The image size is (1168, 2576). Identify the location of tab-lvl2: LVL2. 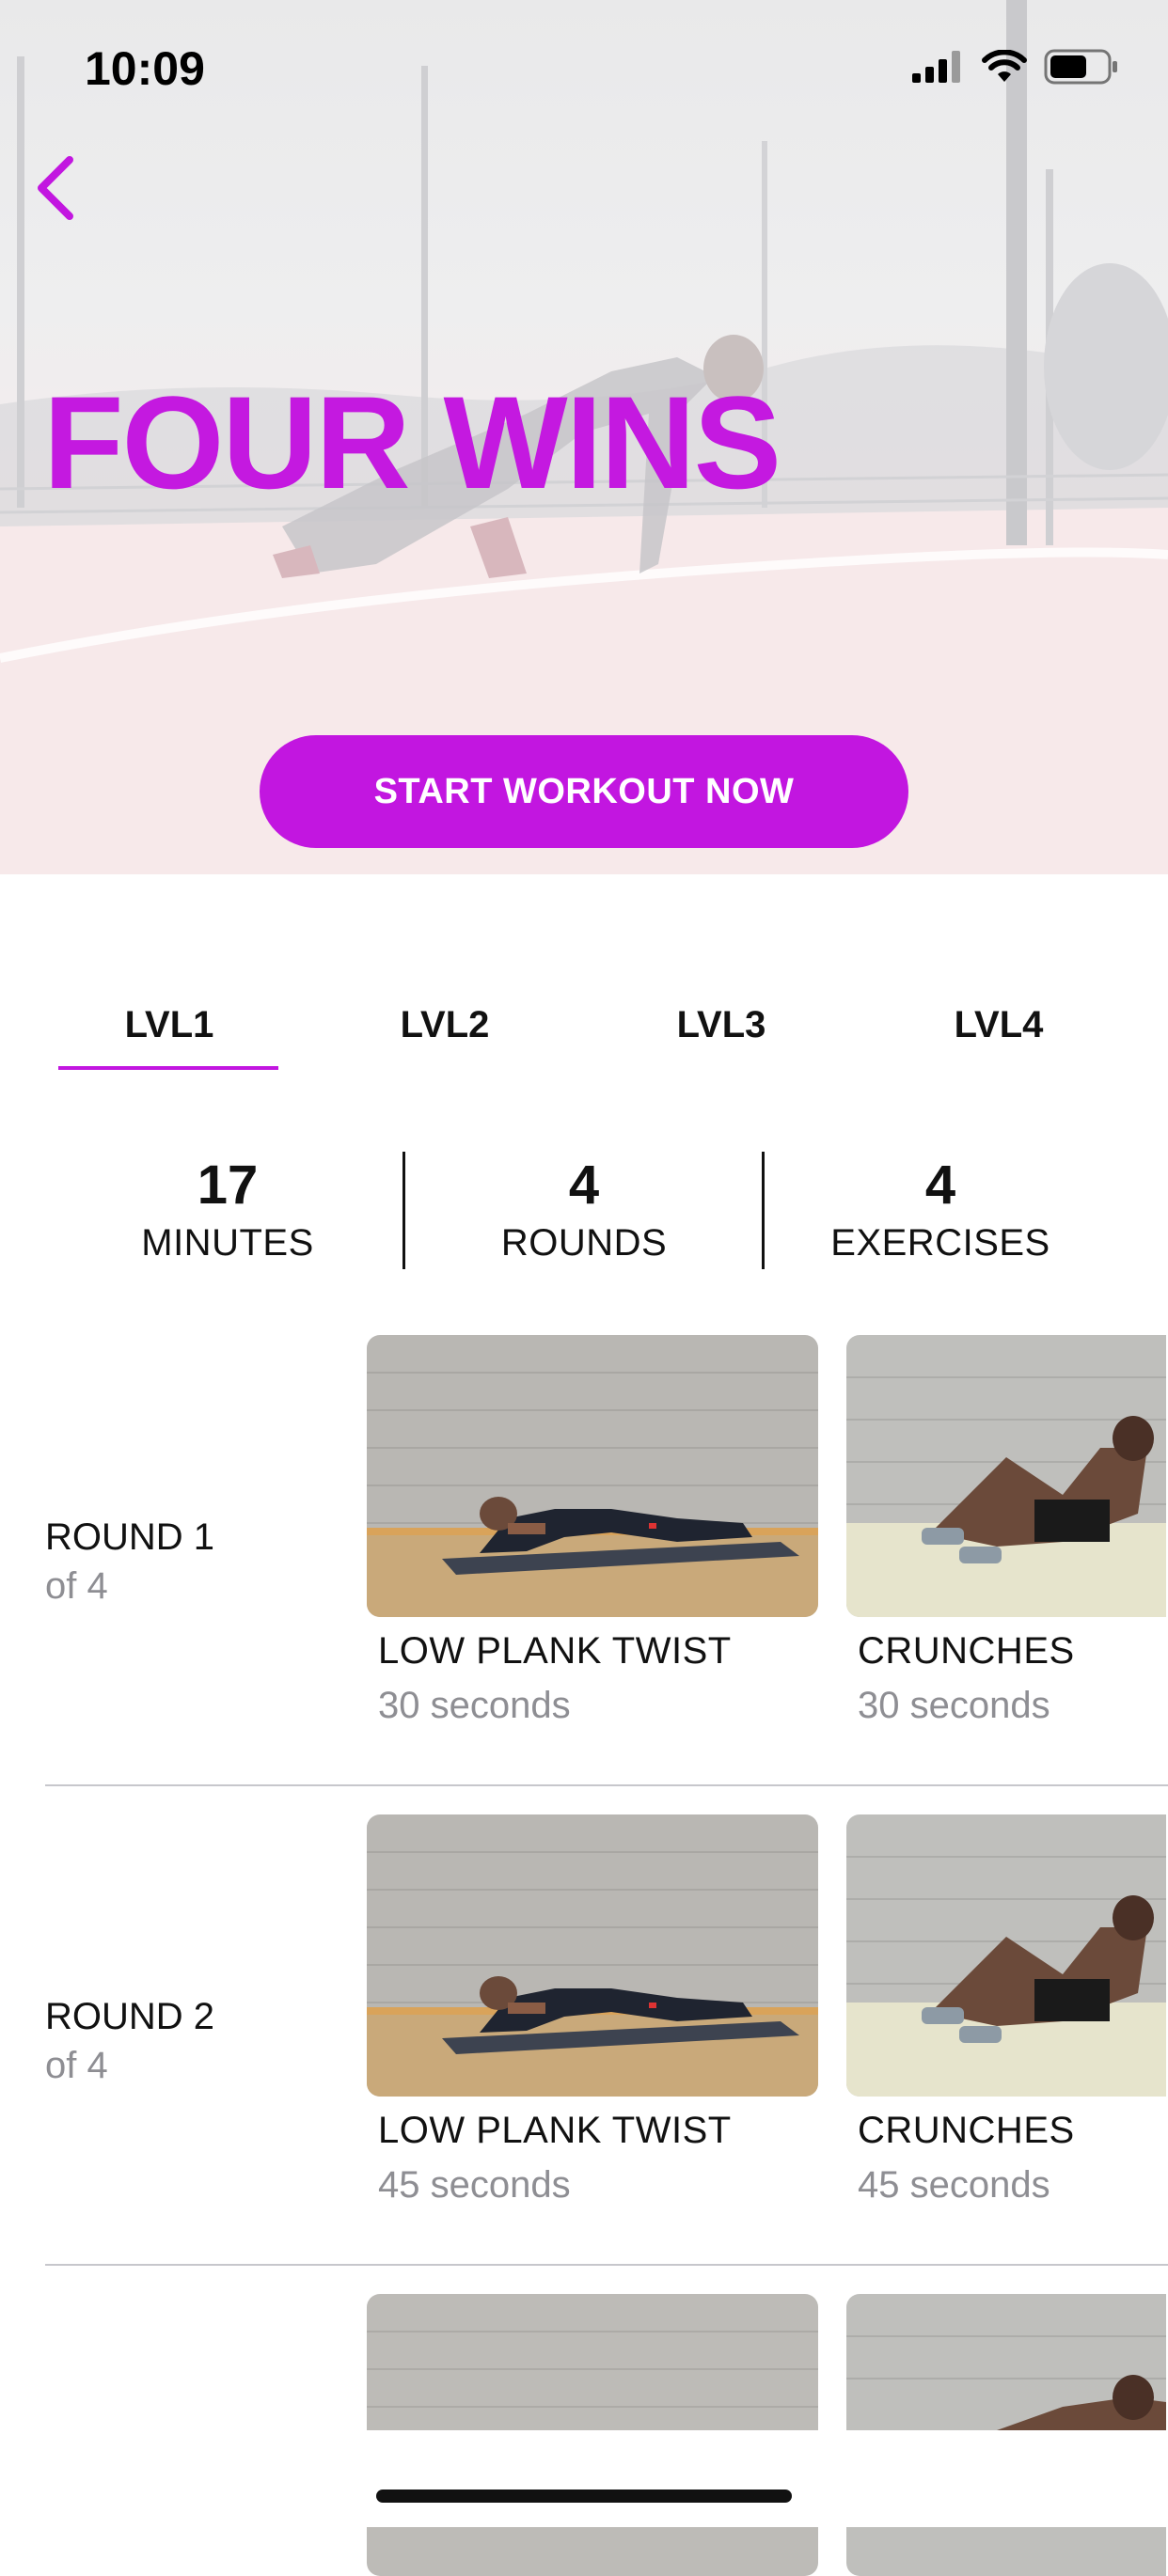
(445, 1029).